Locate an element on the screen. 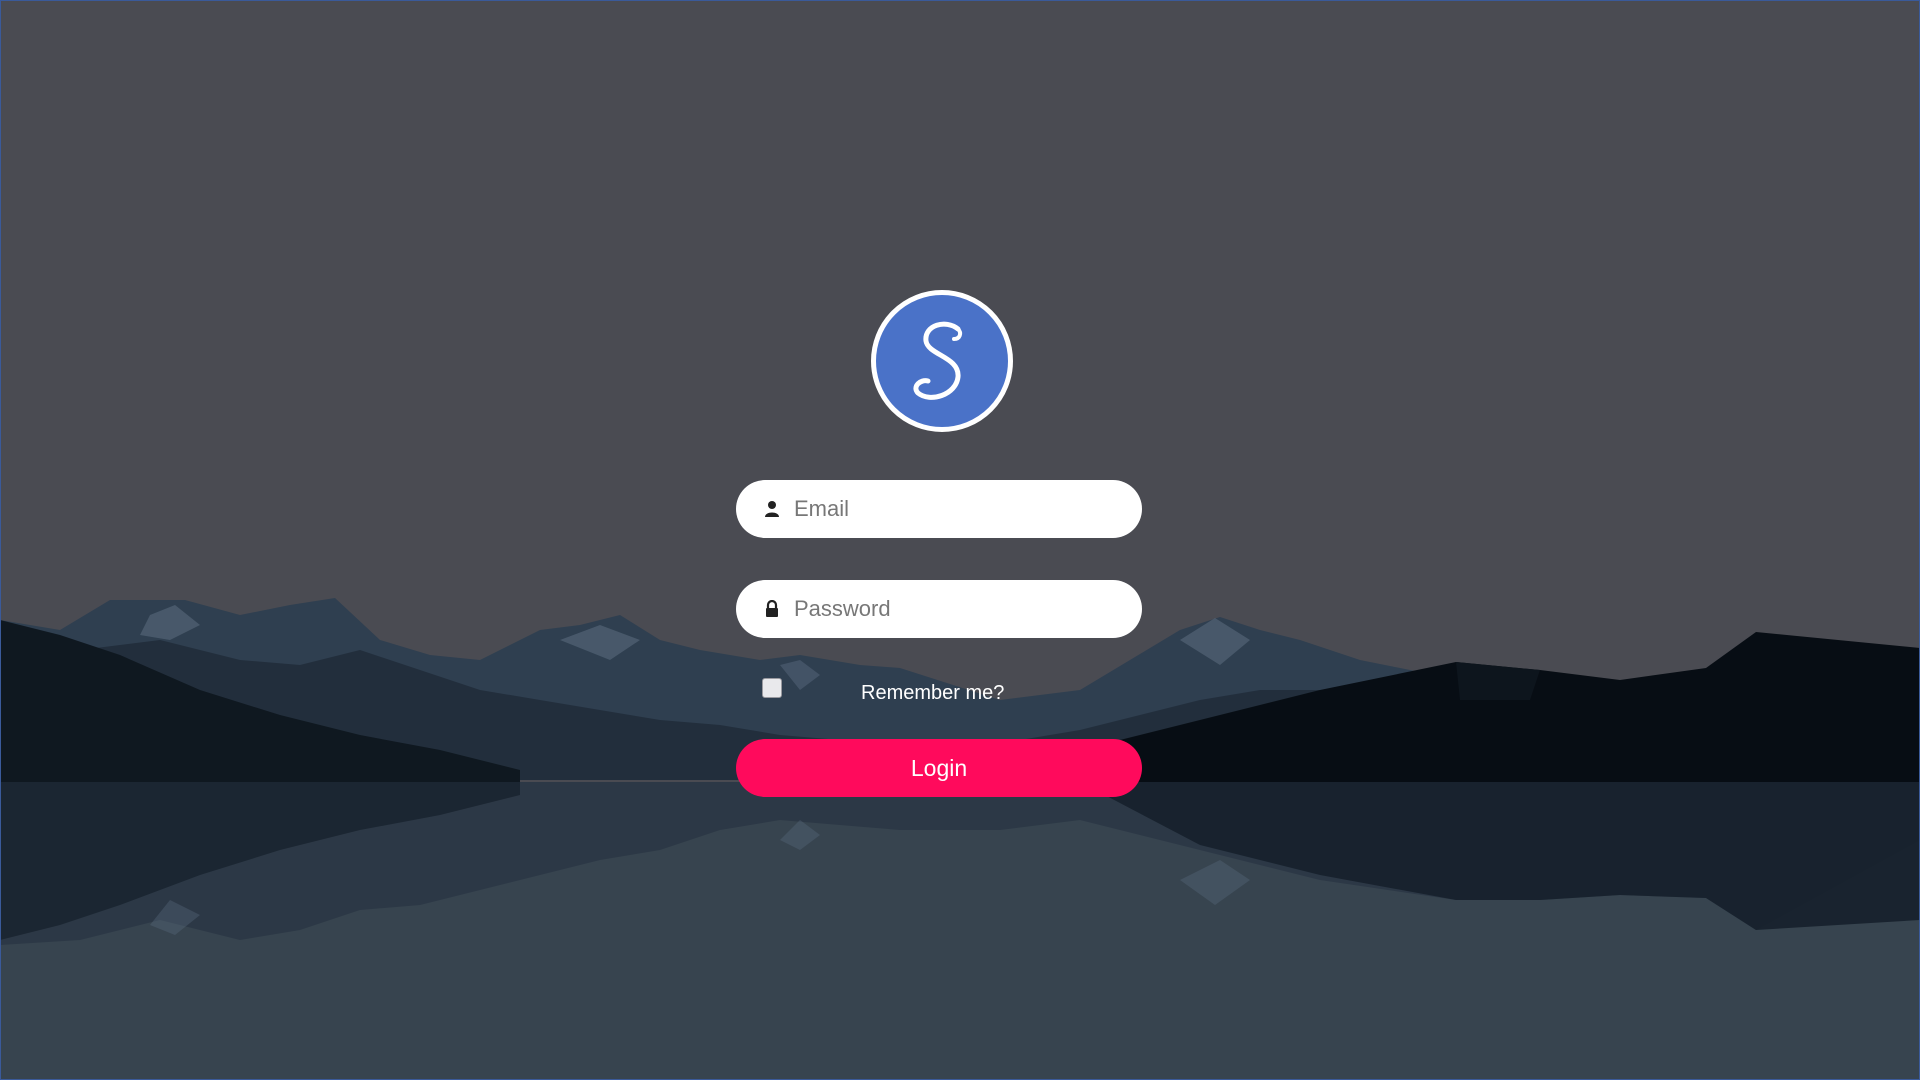  lock-icon is located at coordinates (772, 608).